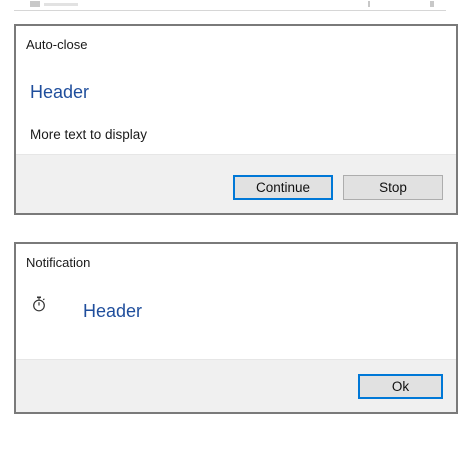 The image size is (460, 463). I want to click on stop-button: Stop, so click(393, 187).